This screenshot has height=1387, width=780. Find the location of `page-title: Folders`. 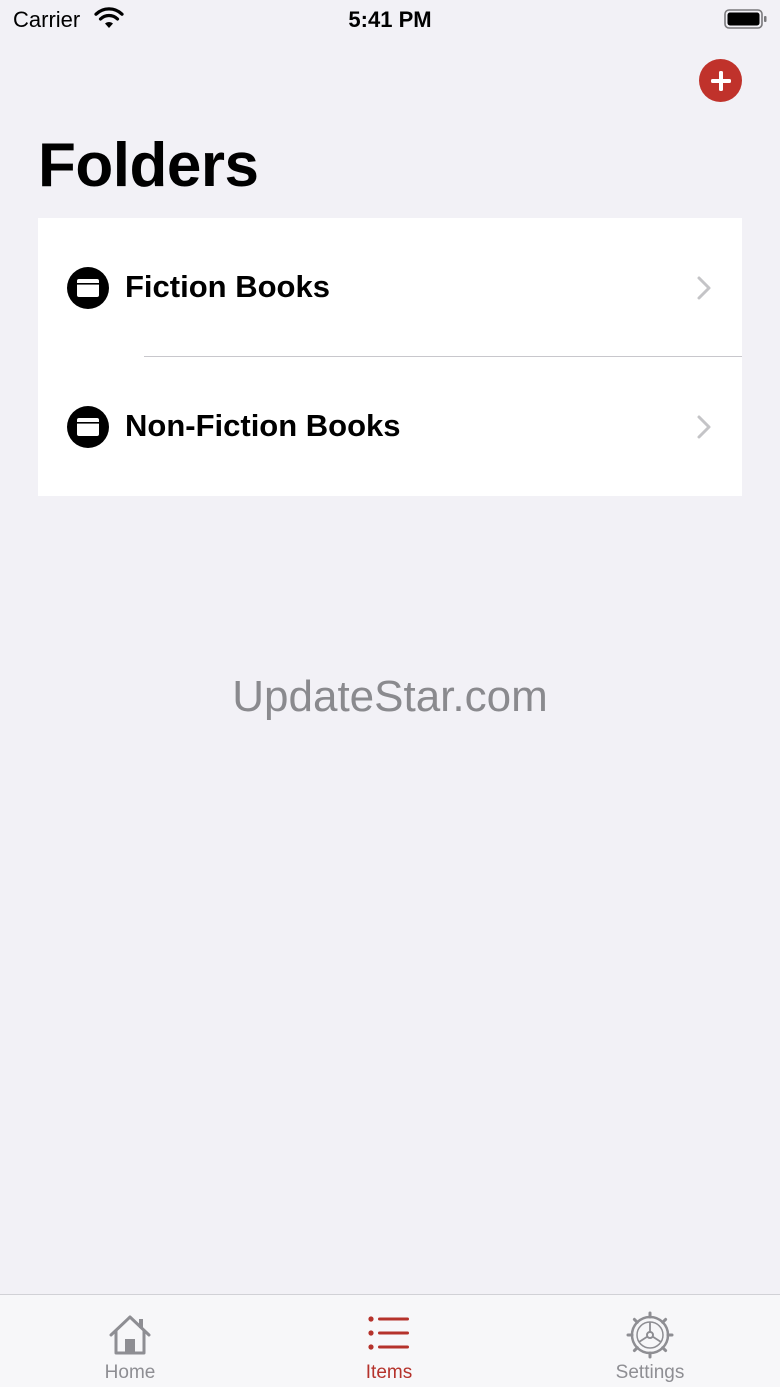

page-title: Folders is located at coordinates (148, 165).